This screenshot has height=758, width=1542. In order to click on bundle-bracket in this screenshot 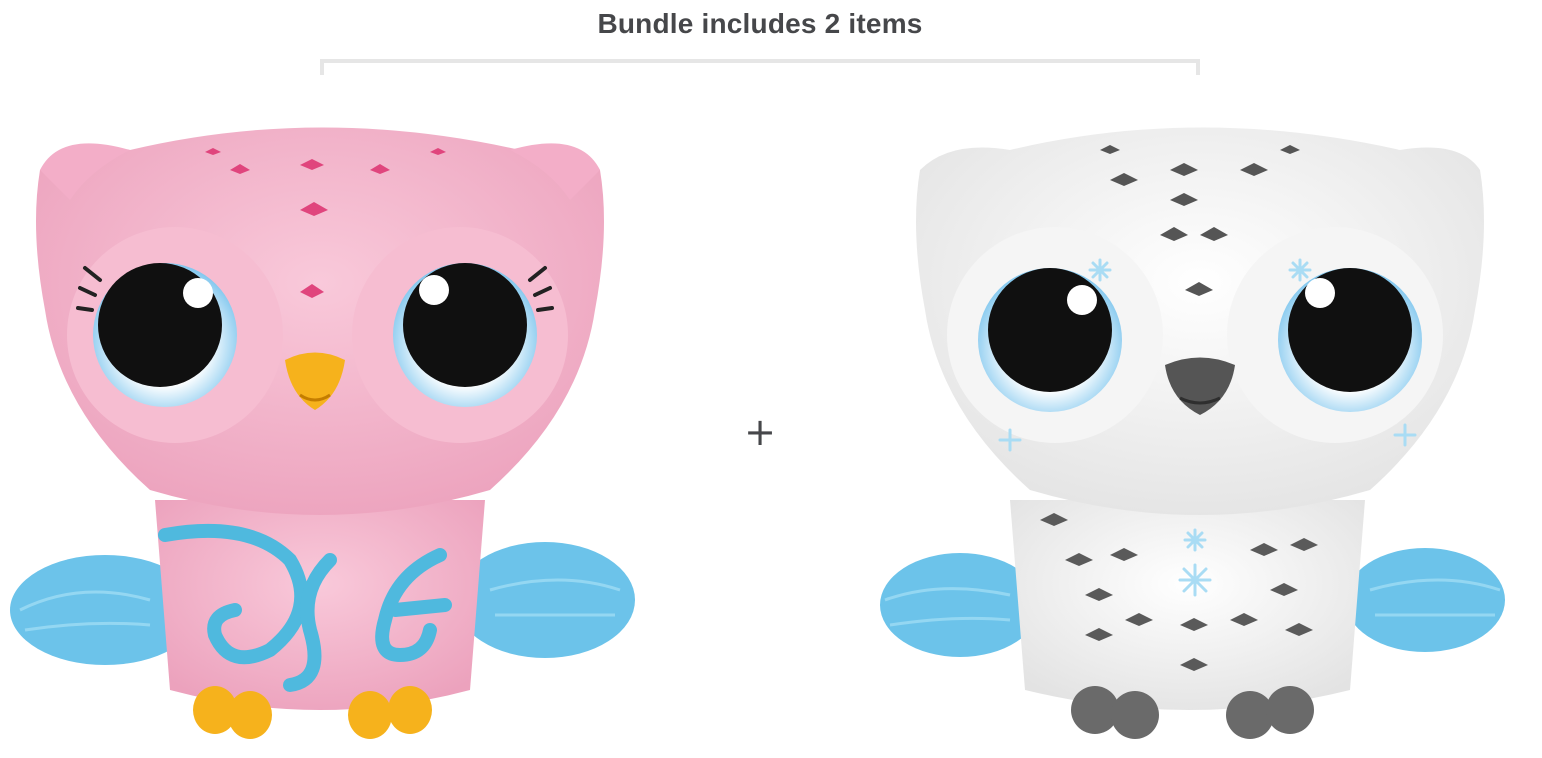, I will do `click(760, 67)`.